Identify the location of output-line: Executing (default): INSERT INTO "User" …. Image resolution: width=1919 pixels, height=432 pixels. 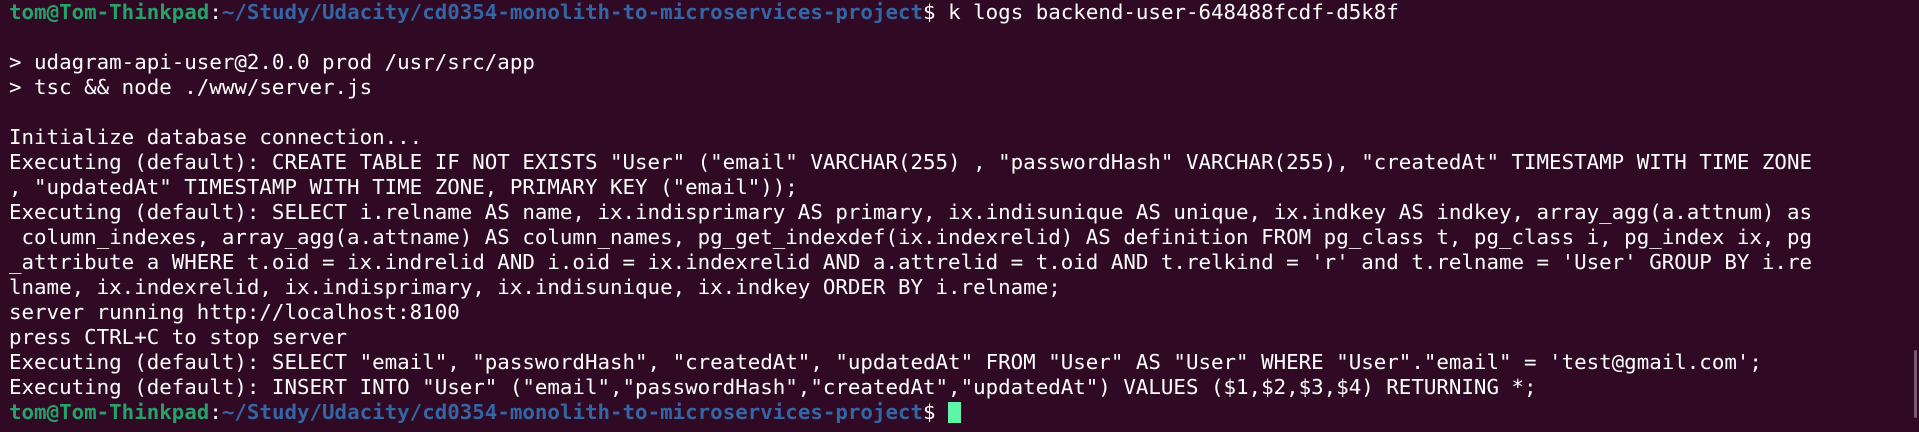
(773, 387).